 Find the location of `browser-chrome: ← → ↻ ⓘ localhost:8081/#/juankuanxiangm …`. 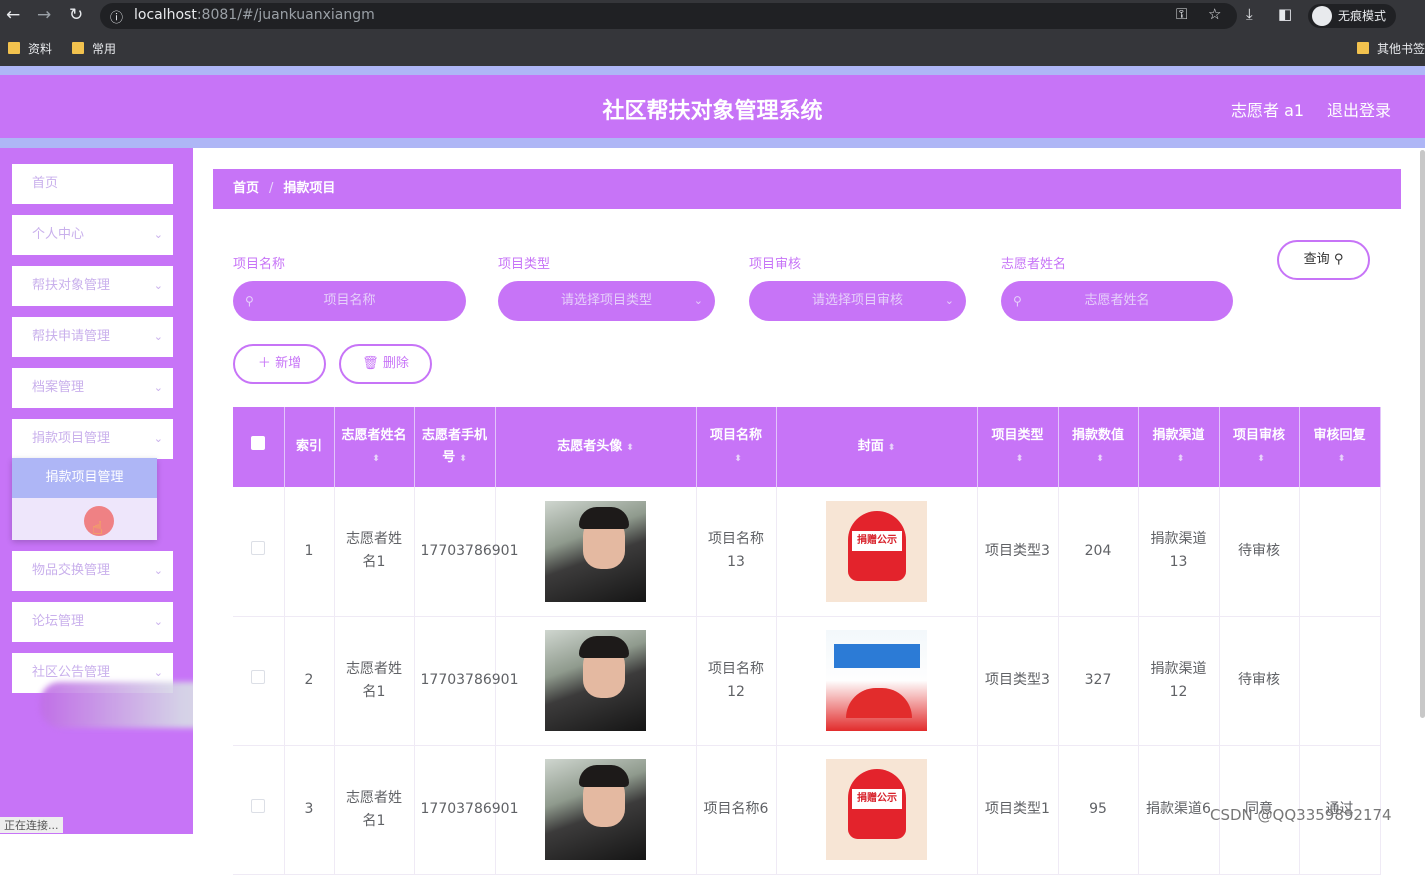

browser-chrome: ← → ↻ ⓘ localhost:8081/#/juankuanxiangm … is located at coordinates (712, 33).